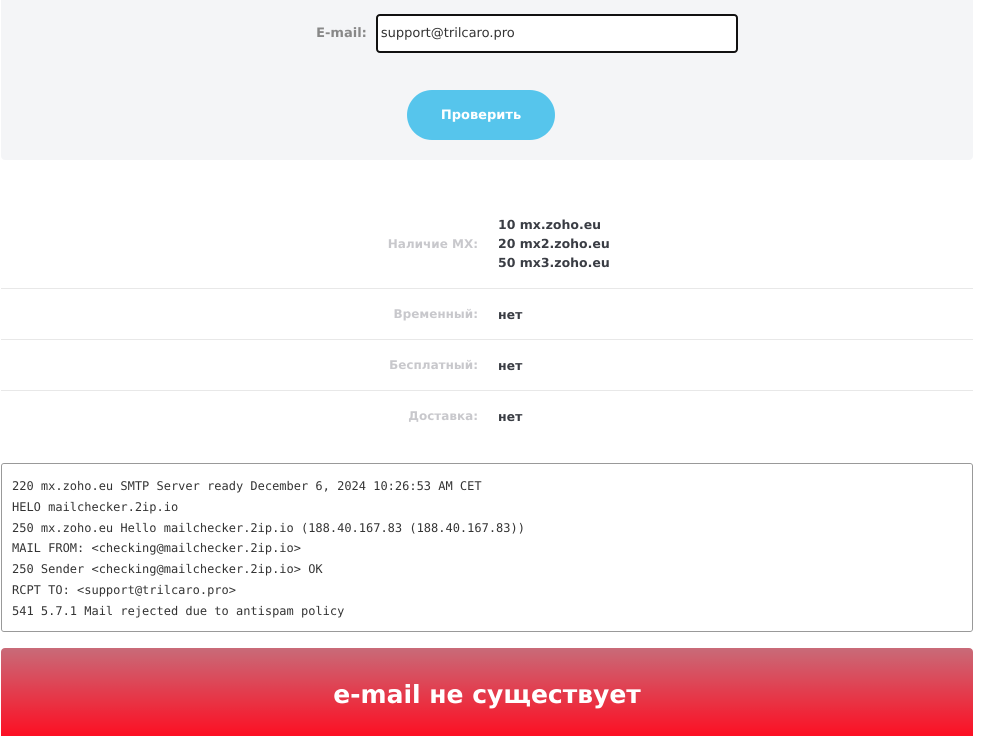  I want to click on email-input: support@trilcaro.pro, so click(557, 33).